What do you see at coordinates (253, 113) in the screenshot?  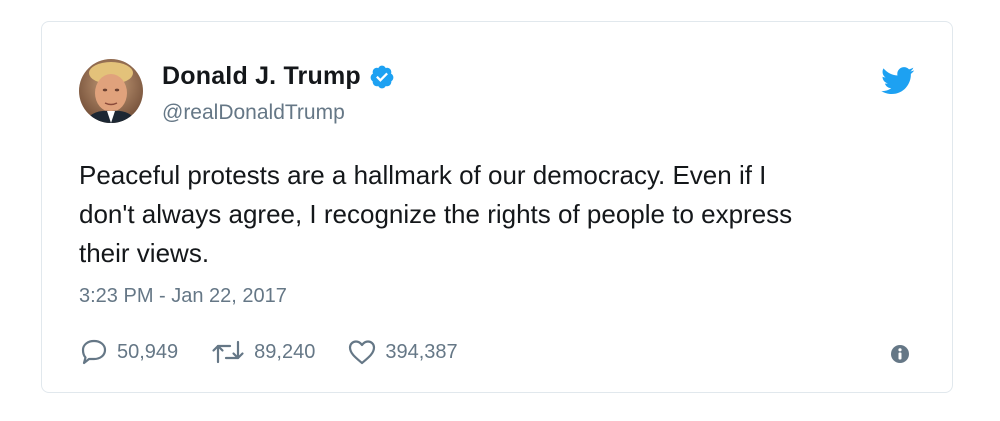 I see `author-handle: @realDonaldTrump` at bounding box center [253, 113].